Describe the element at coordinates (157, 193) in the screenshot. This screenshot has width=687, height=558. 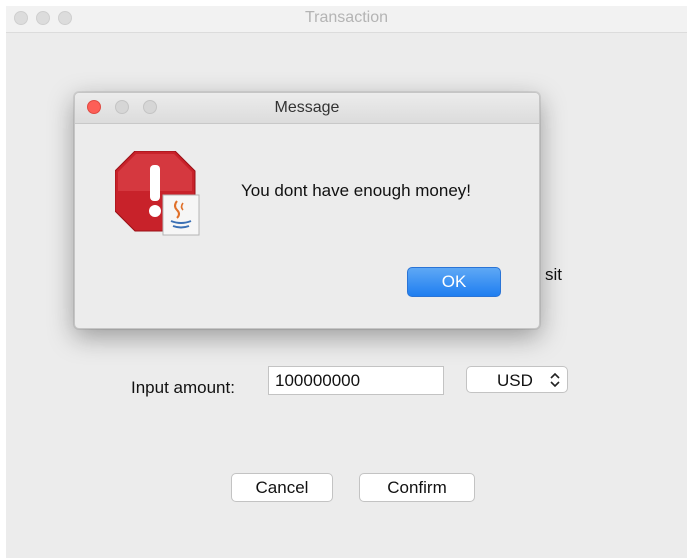
I see `java-error-alert-icon` at that location.